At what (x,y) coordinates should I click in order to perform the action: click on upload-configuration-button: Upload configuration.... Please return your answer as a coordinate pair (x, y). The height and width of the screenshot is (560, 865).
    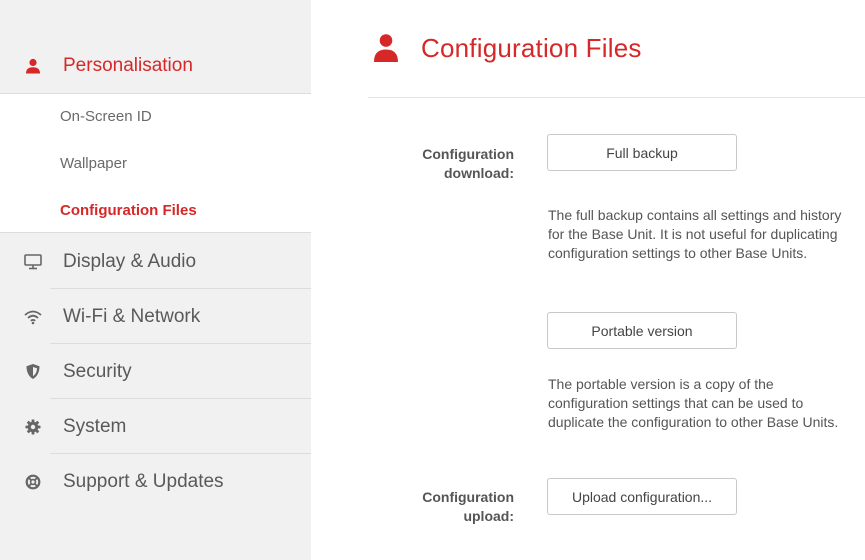
    Looking at the image, I should click on (642, 496).